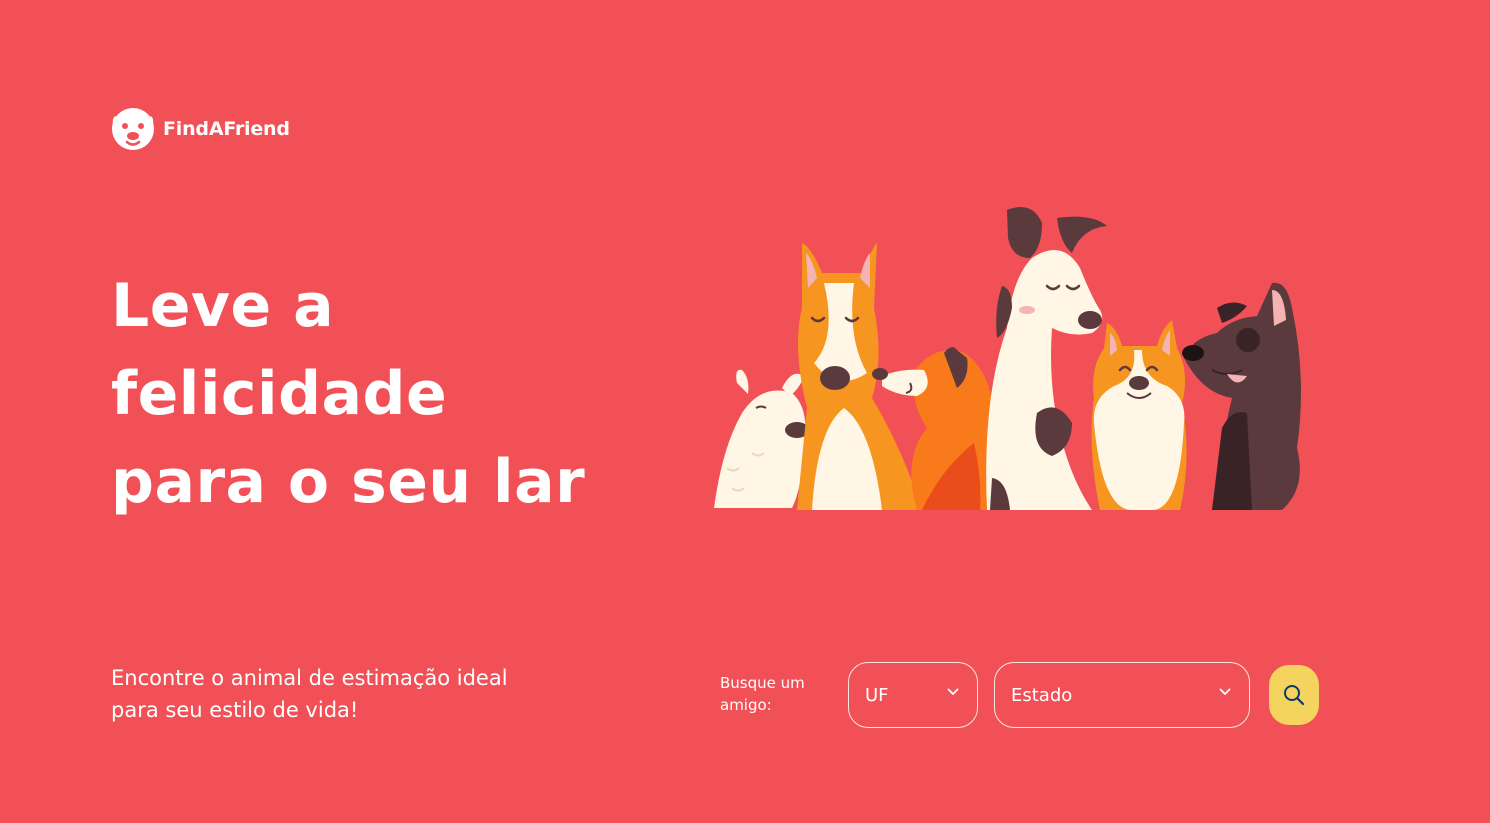  What do you see at coordinates (877, 695) in the screenshot?
I see `uf-select-value: UF` at bounding box center [877, 695].